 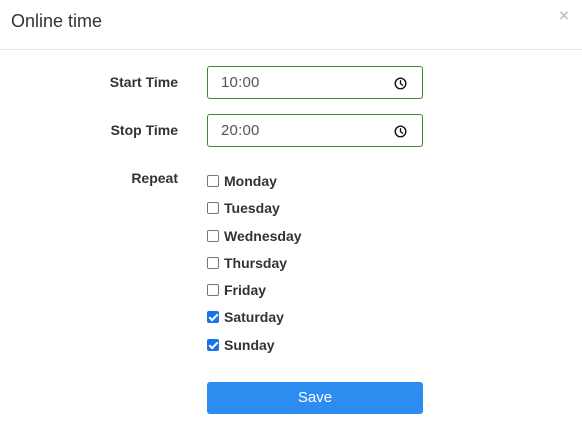 What do you see at coordinates (315, 82) in the screenshot?
I see `start-time-input: 10:00` at bounding box center [315, 82].